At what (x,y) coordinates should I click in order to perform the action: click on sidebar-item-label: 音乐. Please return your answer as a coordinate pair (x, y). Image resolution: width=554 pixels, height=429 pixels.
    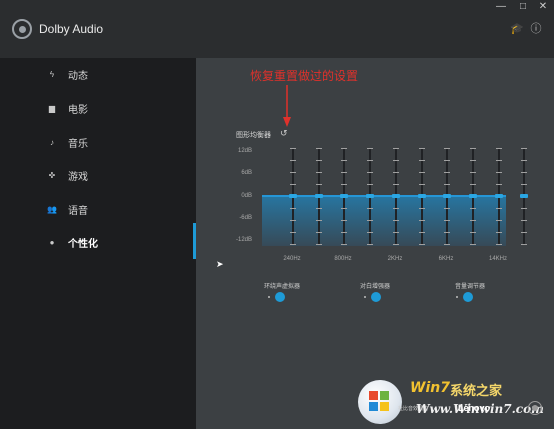
    Looking at the image, I should click on (78, 144).